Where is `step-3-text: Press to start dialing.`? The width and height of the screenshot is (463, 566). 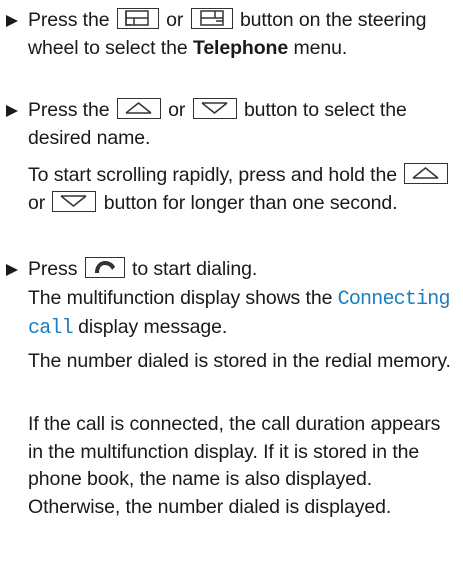
step-3-text: Press to start dialing. is located at coordinates (244, 270).